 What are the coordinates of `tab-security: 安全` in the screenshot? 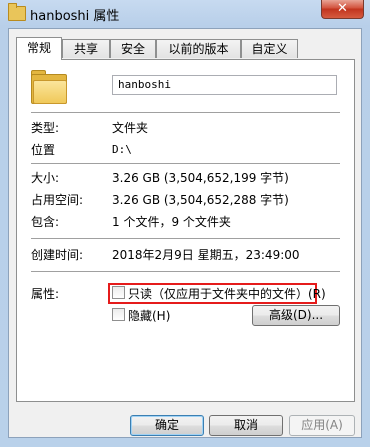 It's located at (133, 48).